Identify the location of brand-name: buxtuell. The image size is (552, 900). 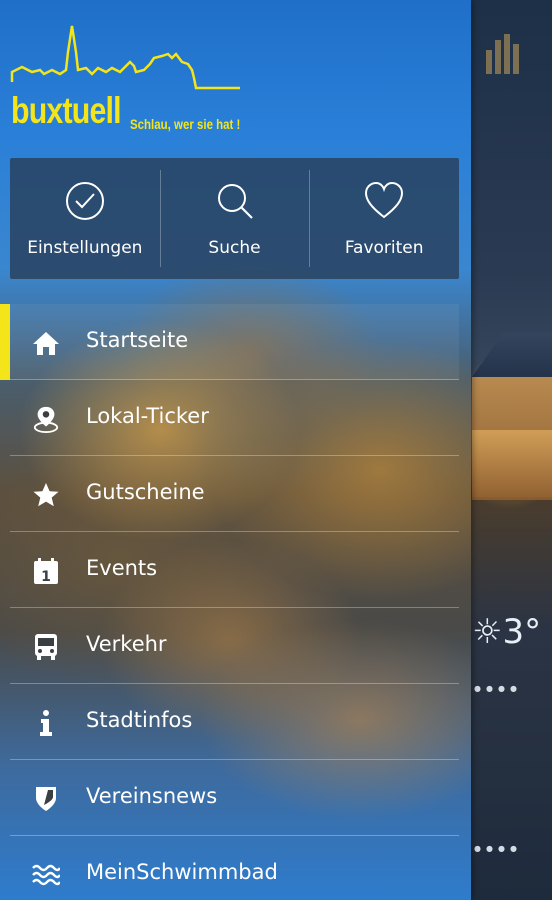
(66, 110).